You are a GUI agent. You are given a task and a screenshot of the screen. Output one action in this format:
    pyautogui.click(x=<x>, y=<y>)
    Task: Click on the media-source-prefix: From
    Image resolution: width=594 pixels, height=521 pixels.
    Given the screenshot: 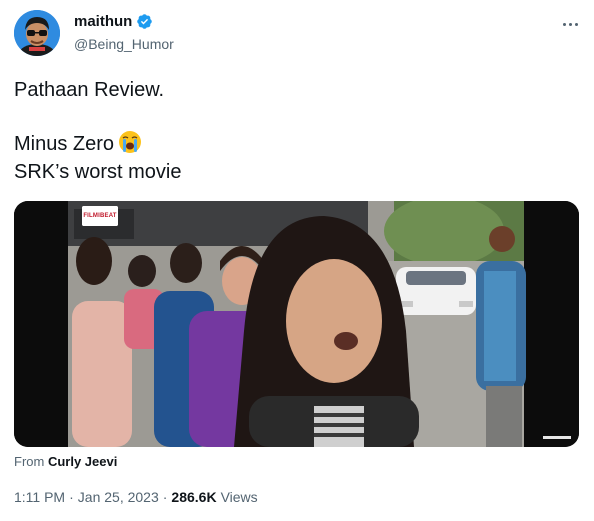 What is the action you would take?
    pyautogui.click(x=29, y=461)
    